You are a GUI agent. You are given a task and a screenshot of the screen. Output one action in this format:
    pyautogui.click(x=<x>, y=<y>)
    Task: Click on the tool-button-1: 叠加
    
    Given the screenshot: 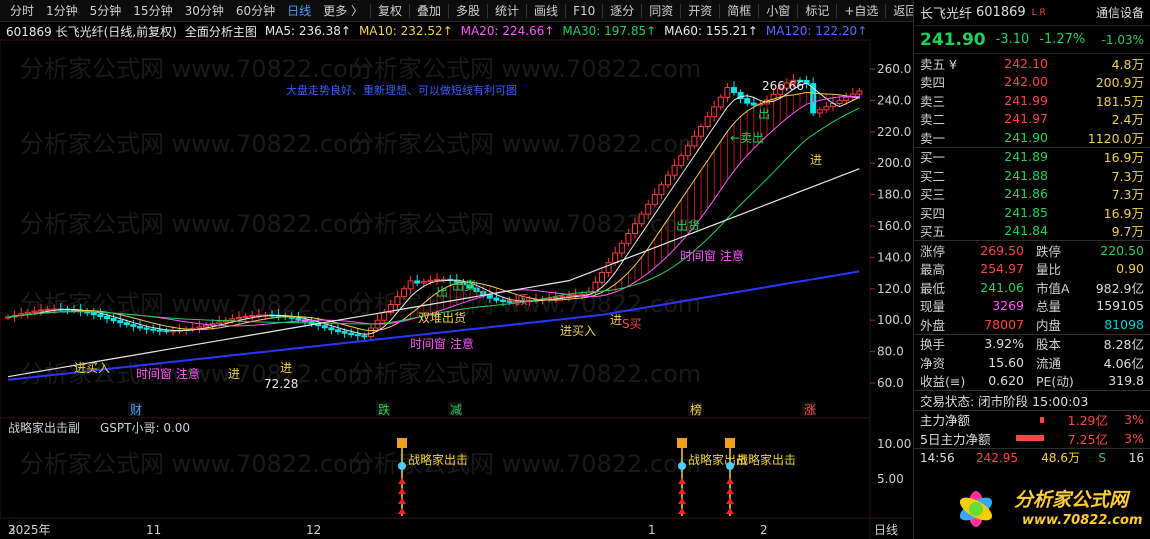 What is the action you would take?
    pyautogui.click(x=429, y=11)
    